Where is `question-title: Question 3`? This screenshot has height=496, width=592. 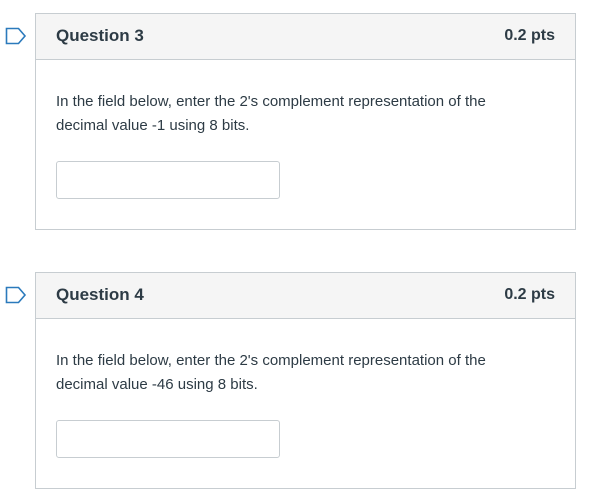 question-title: Question 3 is located at coordinates (100, 35).